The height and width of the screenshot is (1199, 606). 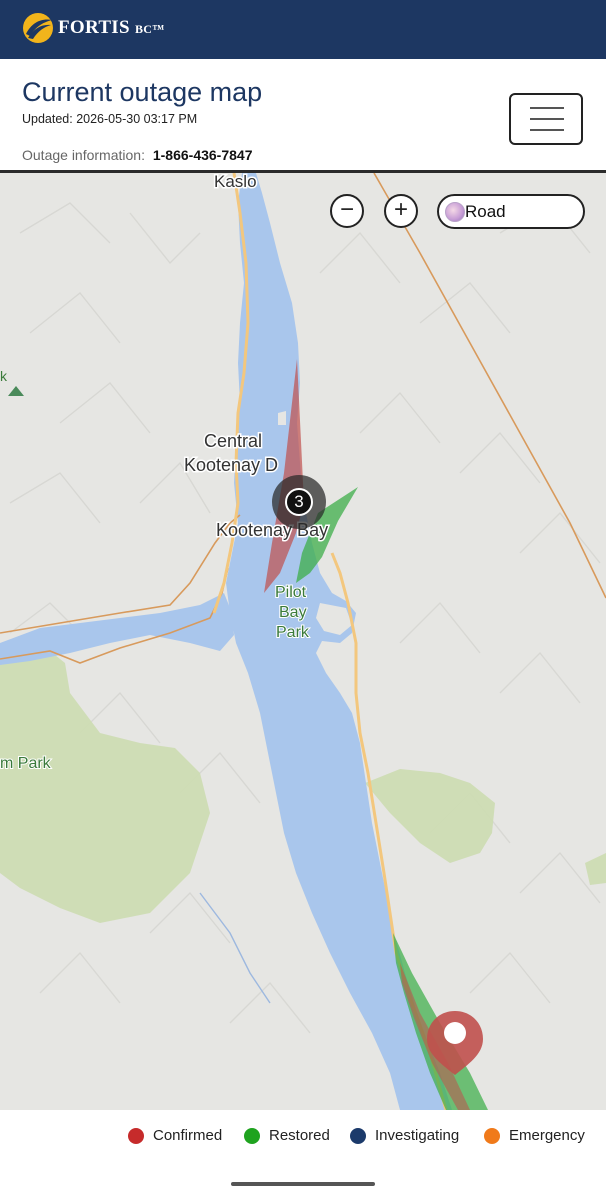 I want to click on fortisbc-logo: FORTIS BC™, so click(x=93, y=28).